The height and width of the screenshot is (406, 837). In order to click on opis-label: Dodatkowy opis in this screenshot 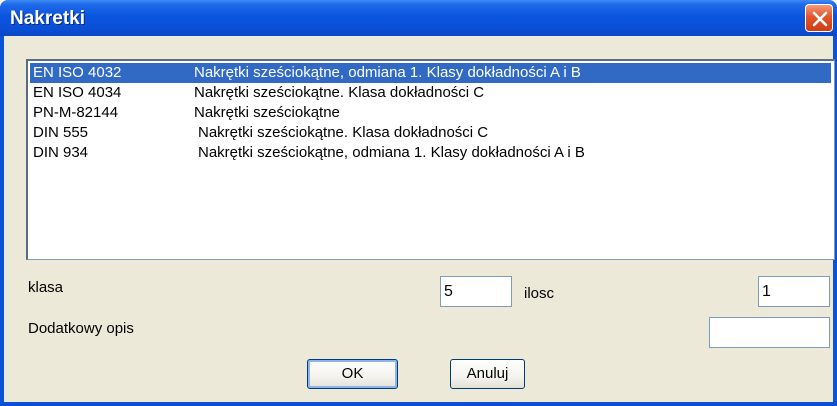, I will do `click(81, 328)`.